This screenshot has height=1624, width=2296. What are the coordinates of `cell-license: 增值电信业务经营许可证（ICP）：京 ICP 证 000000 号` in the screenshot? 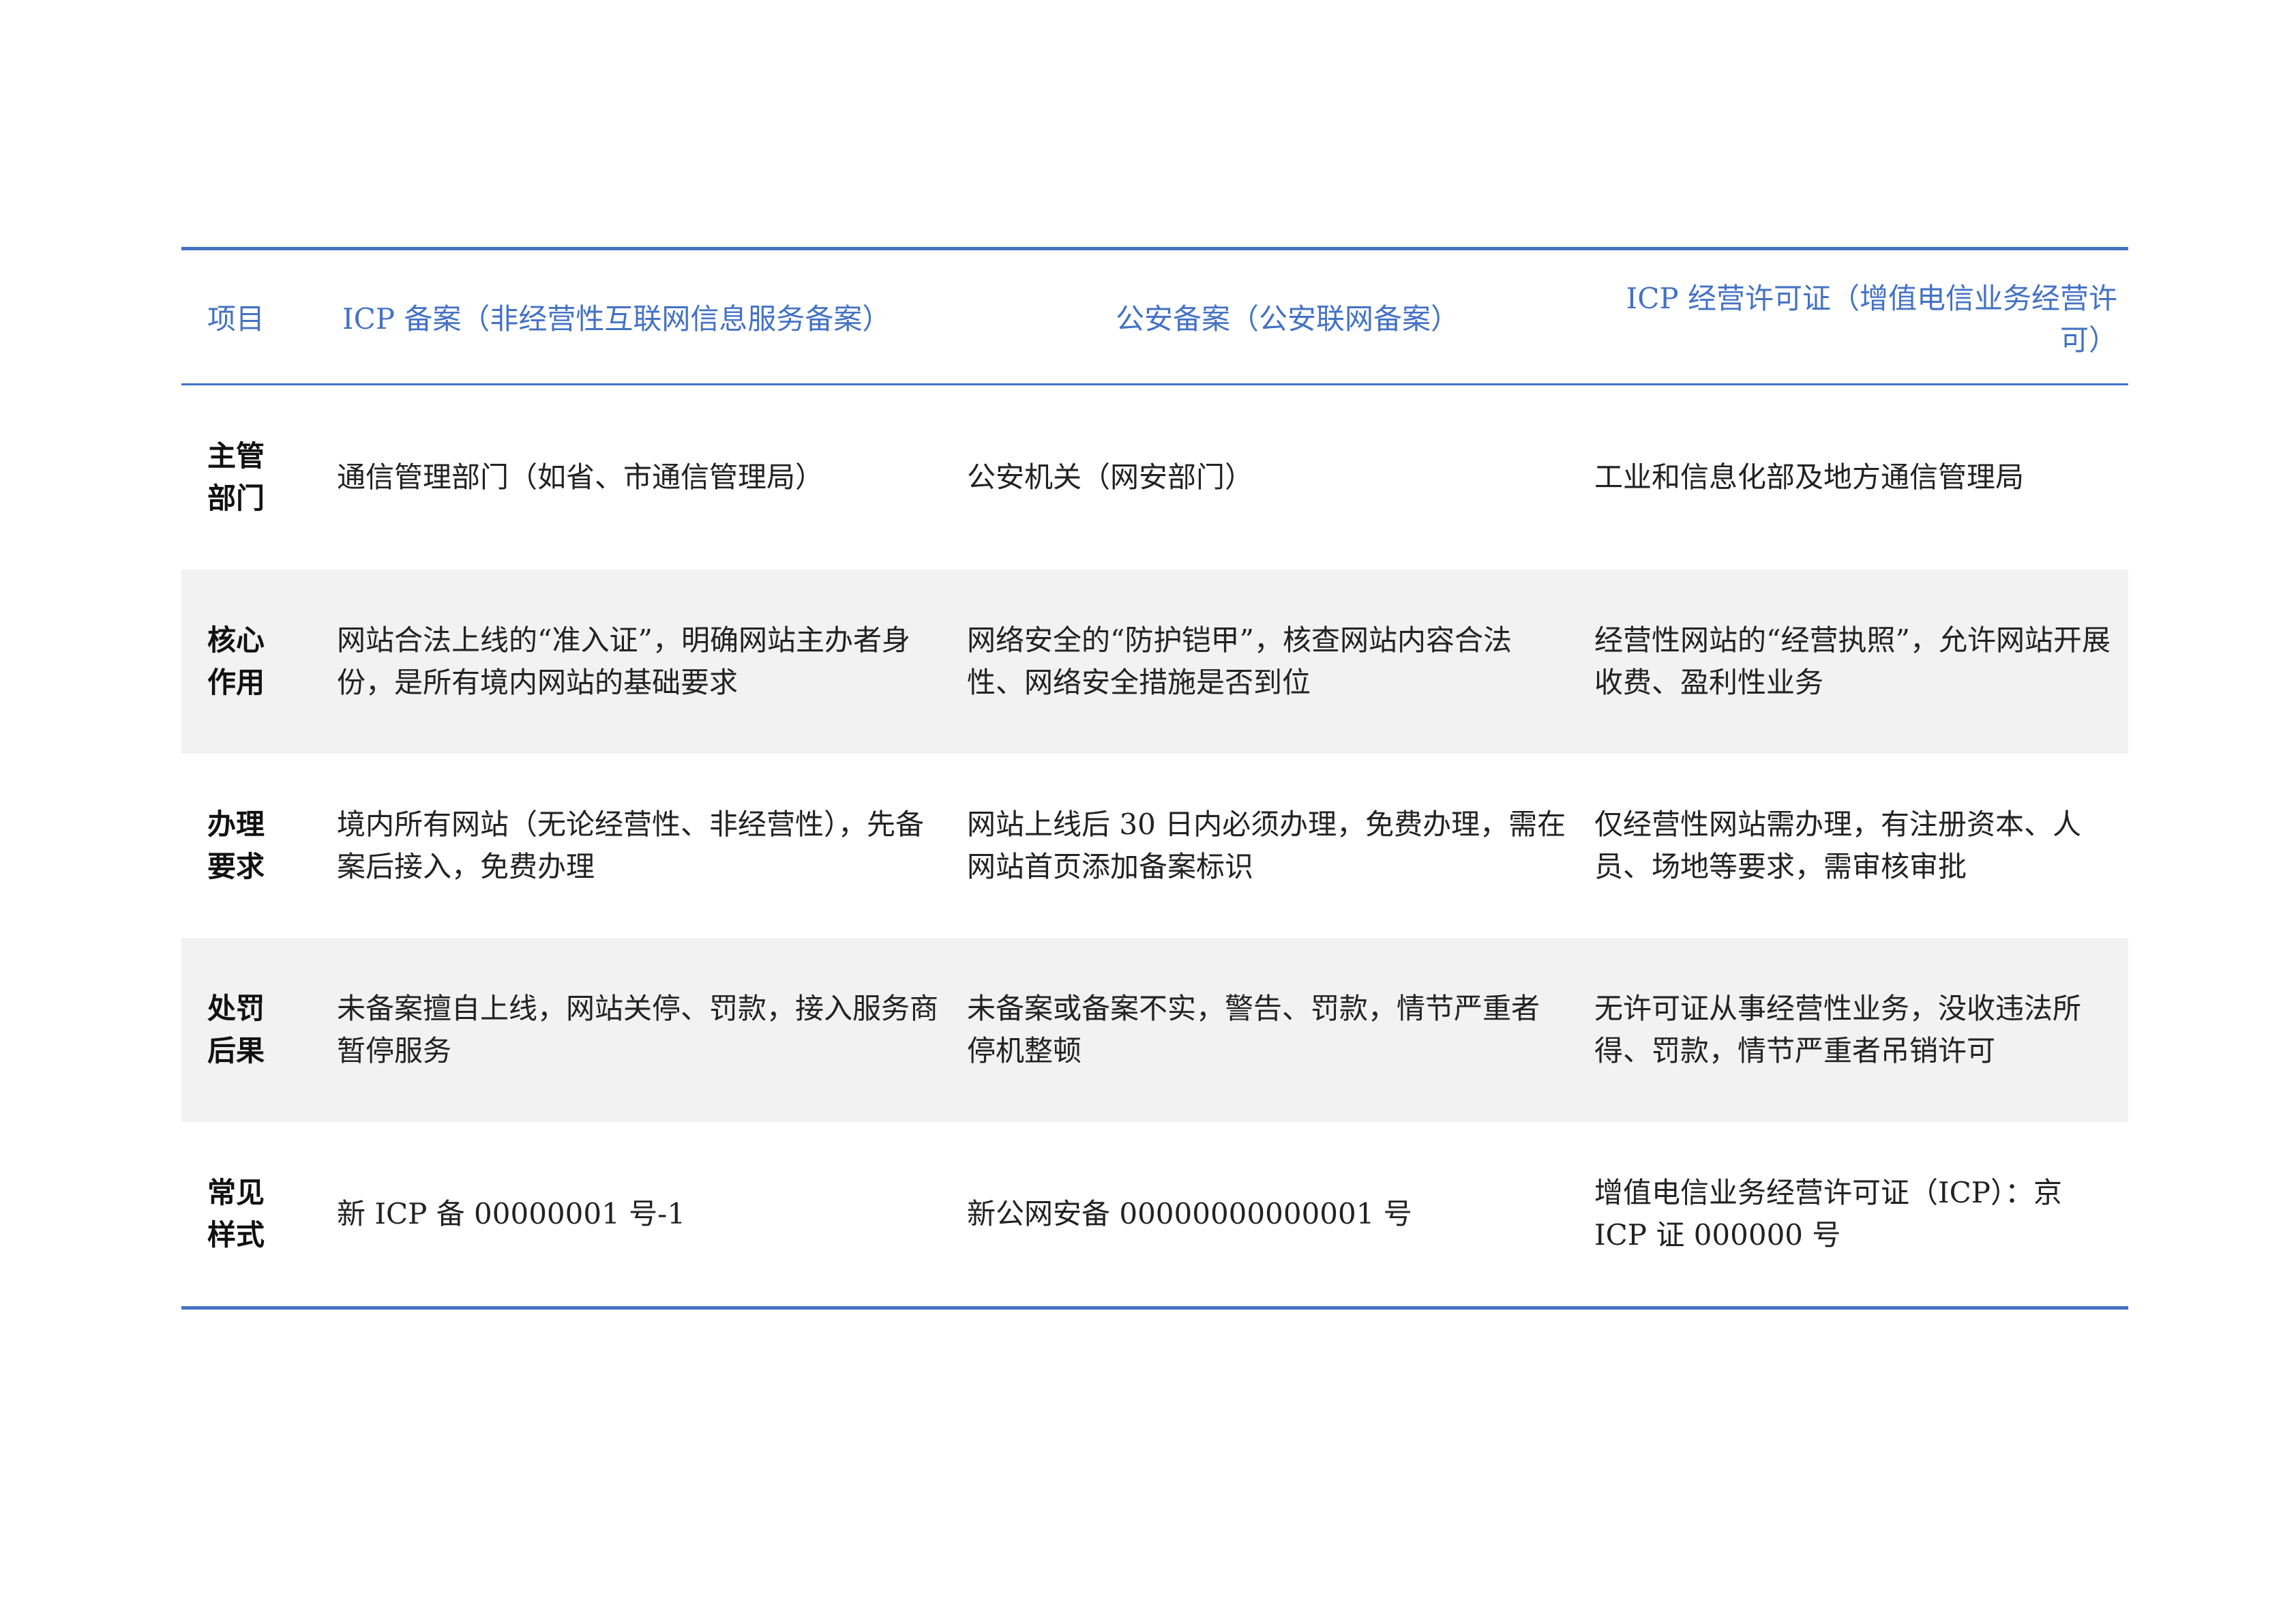 It's located at (1828, 1214).